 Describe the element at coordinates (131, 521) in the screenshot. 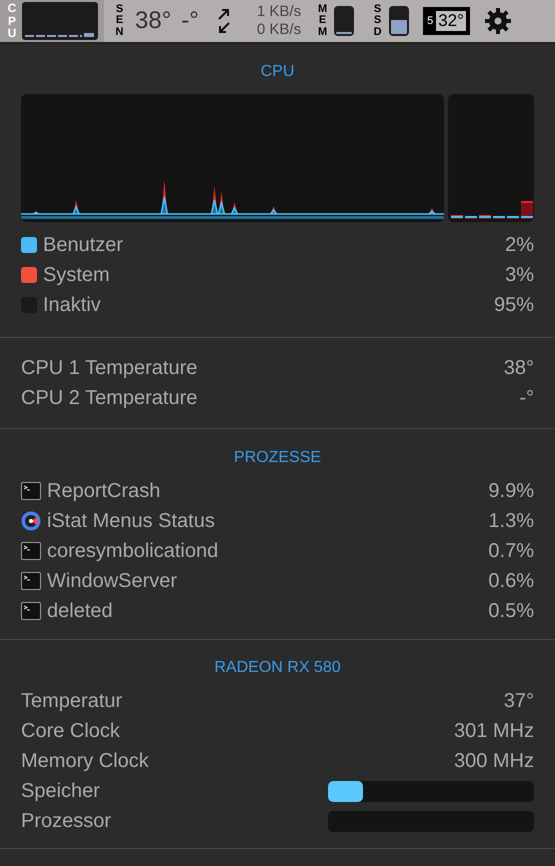

I see `row-label: iStat Menus Status` at that location.